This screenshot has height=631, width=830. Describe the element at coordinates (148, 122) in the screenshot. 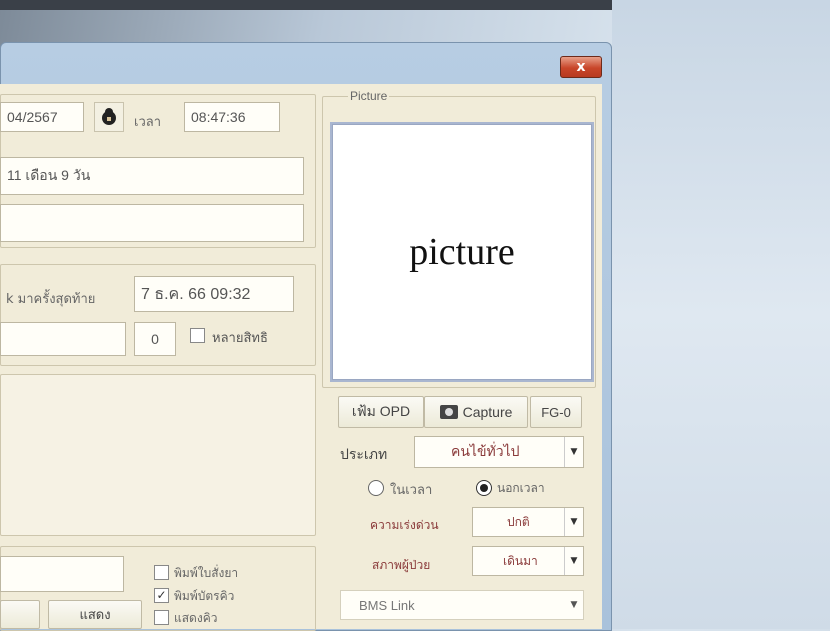

I see `time-label: เวลา` at that location.